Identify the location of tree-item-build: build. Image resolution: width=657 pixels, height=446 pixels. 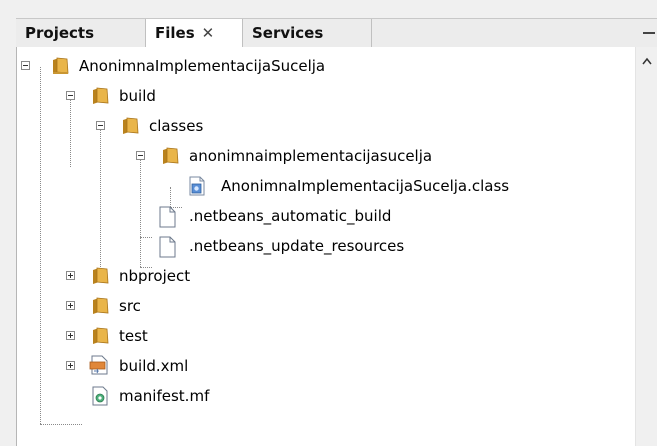
(317, 96).